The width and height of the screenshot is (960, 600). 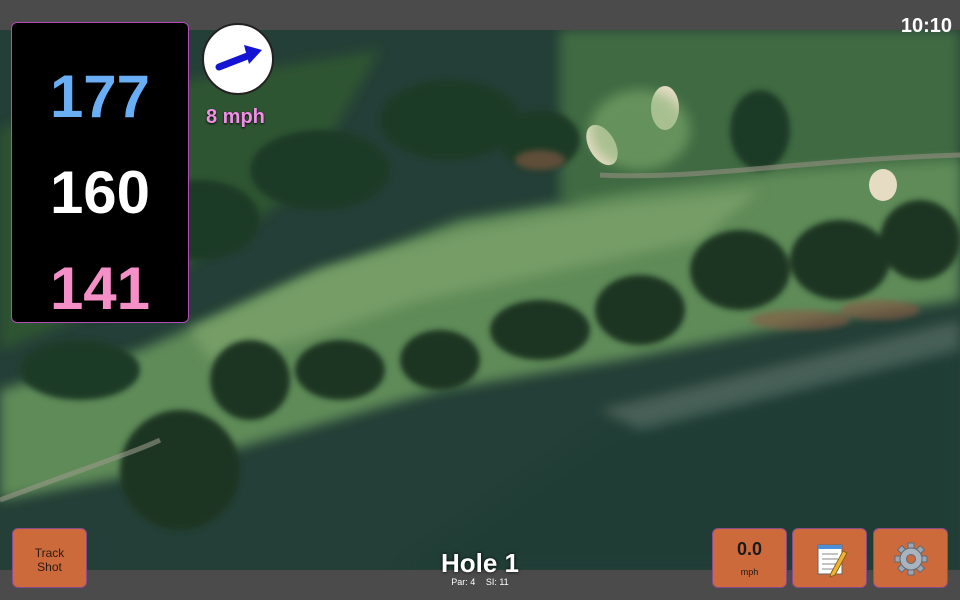 What do you see at coordinates (100, 96) in the screenshot?
I see `back-distance: 177` at bounding box center [100, 96].